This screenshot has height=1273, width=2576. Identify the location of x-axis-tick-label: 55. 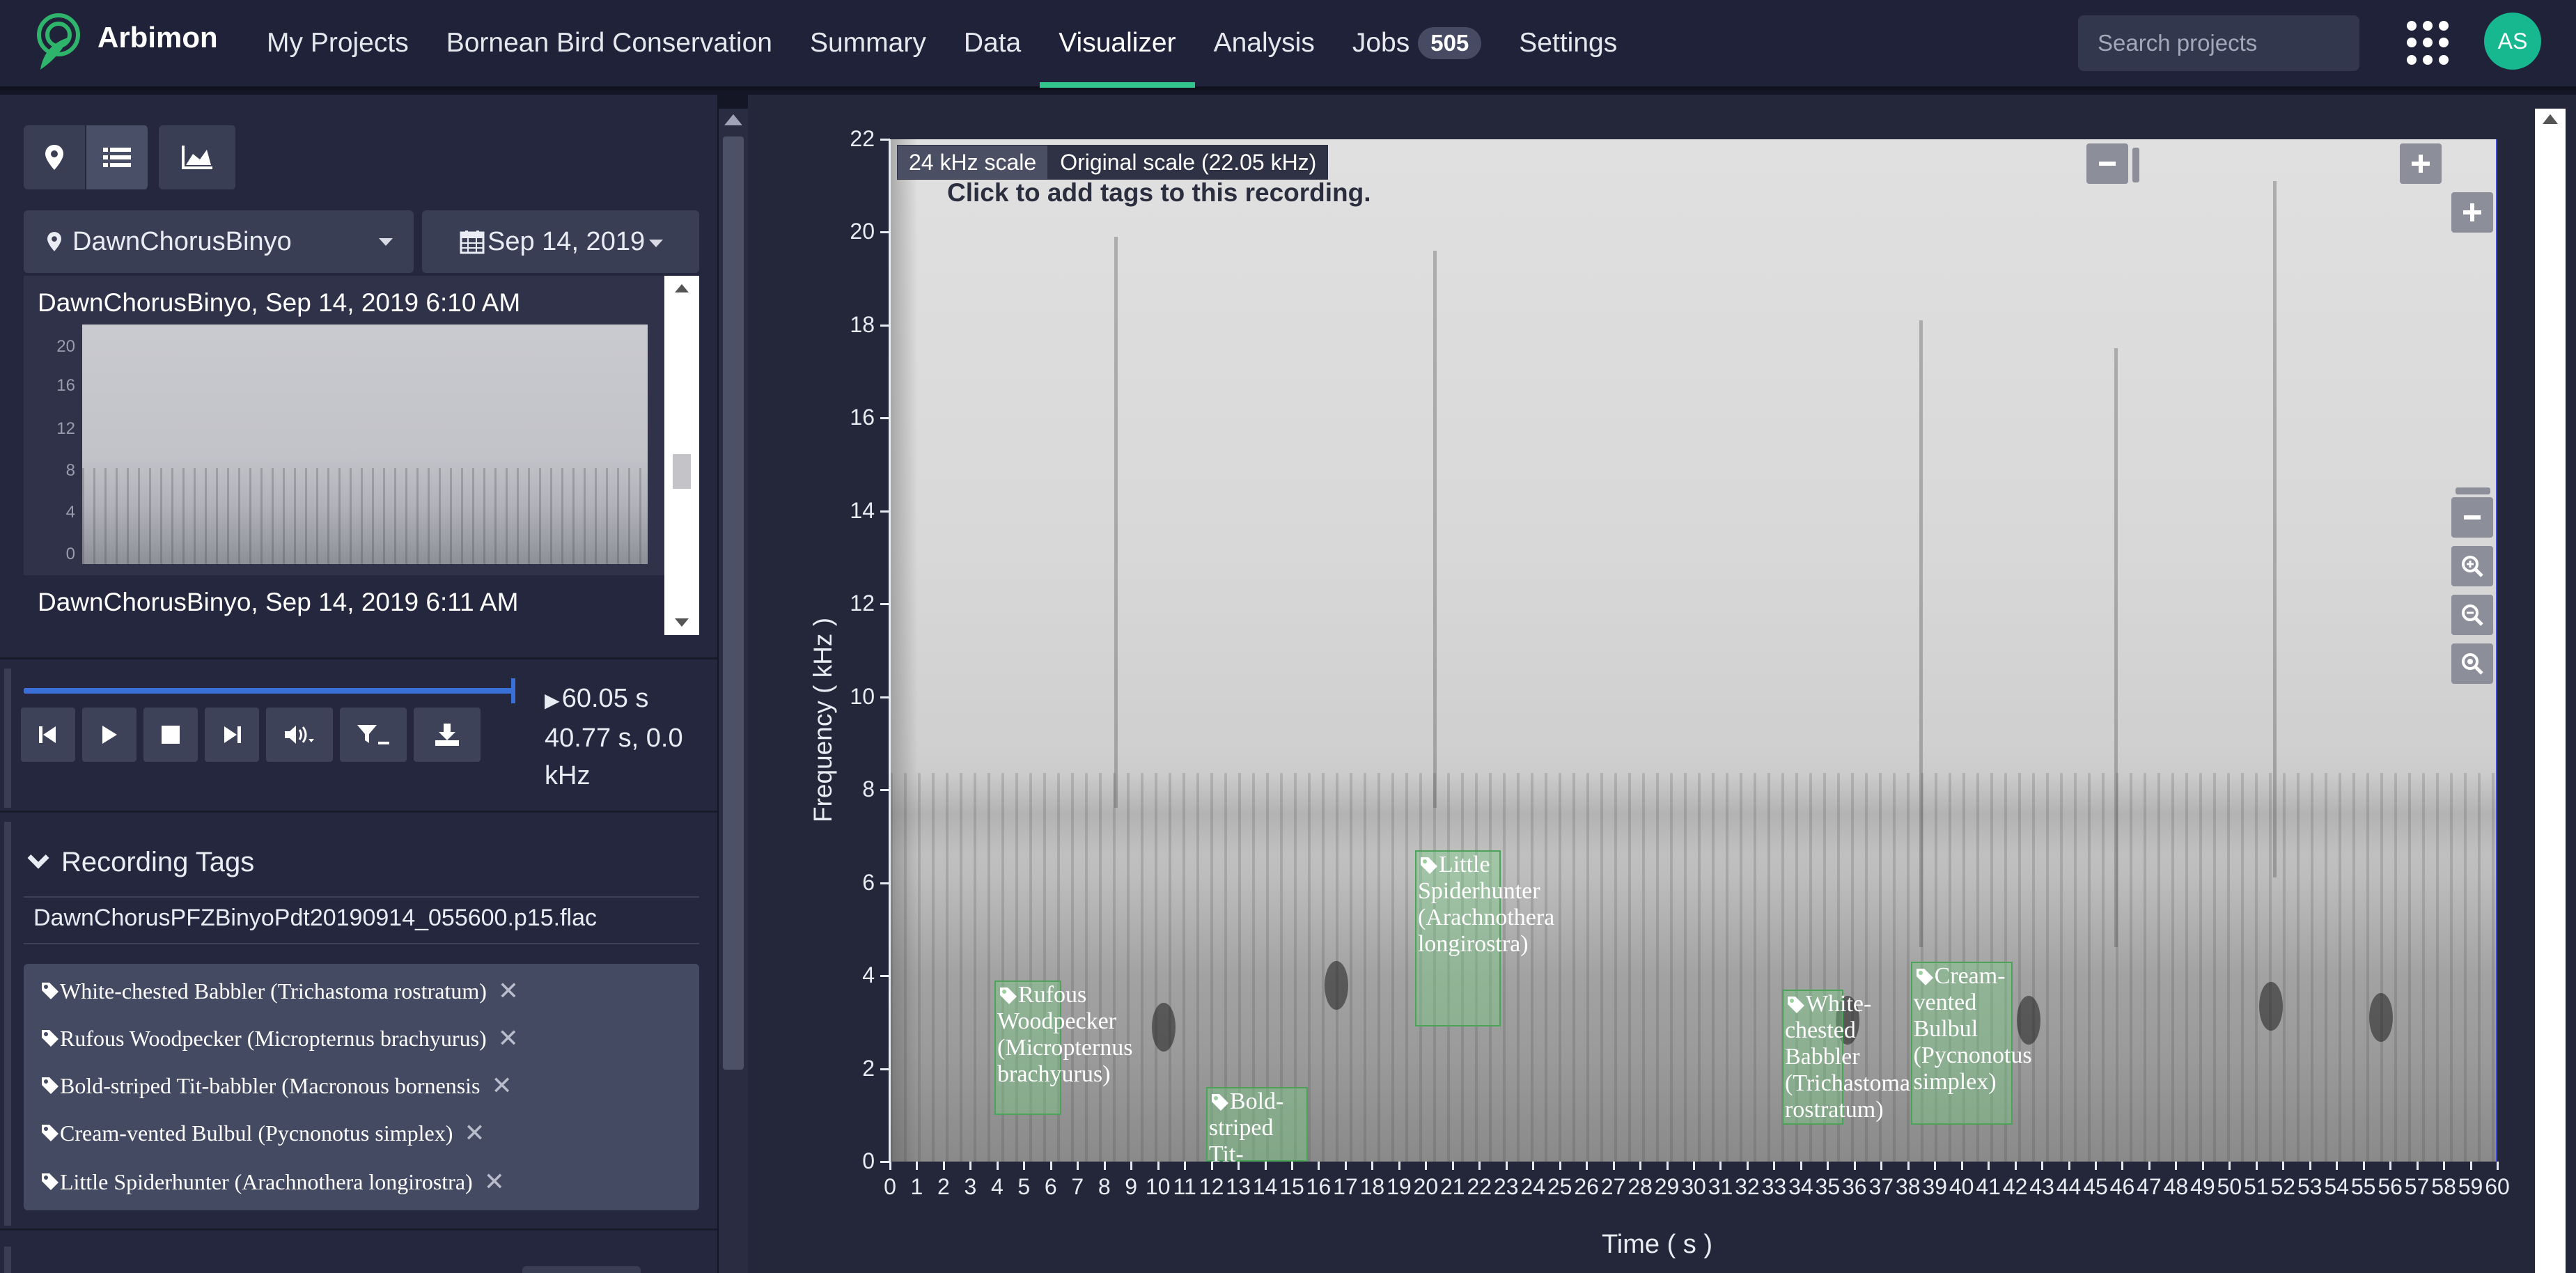
(2363, 1186).